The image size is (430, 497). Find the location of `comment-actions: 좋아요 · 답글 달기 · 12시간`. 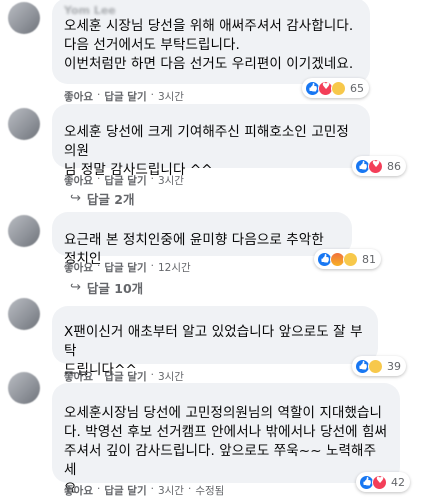

comment-actions: 좋아요 · 답글 달기 · 12시간 is located at coordinates (127, 267).